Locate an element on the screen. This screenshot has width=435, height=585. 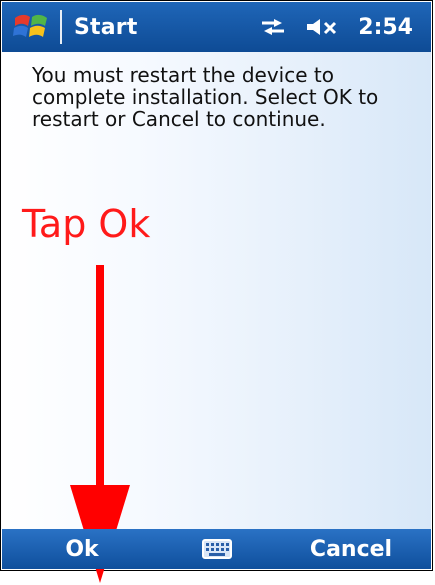
softkey-bar: Ok Cancel is located at coordinates (216, 549).